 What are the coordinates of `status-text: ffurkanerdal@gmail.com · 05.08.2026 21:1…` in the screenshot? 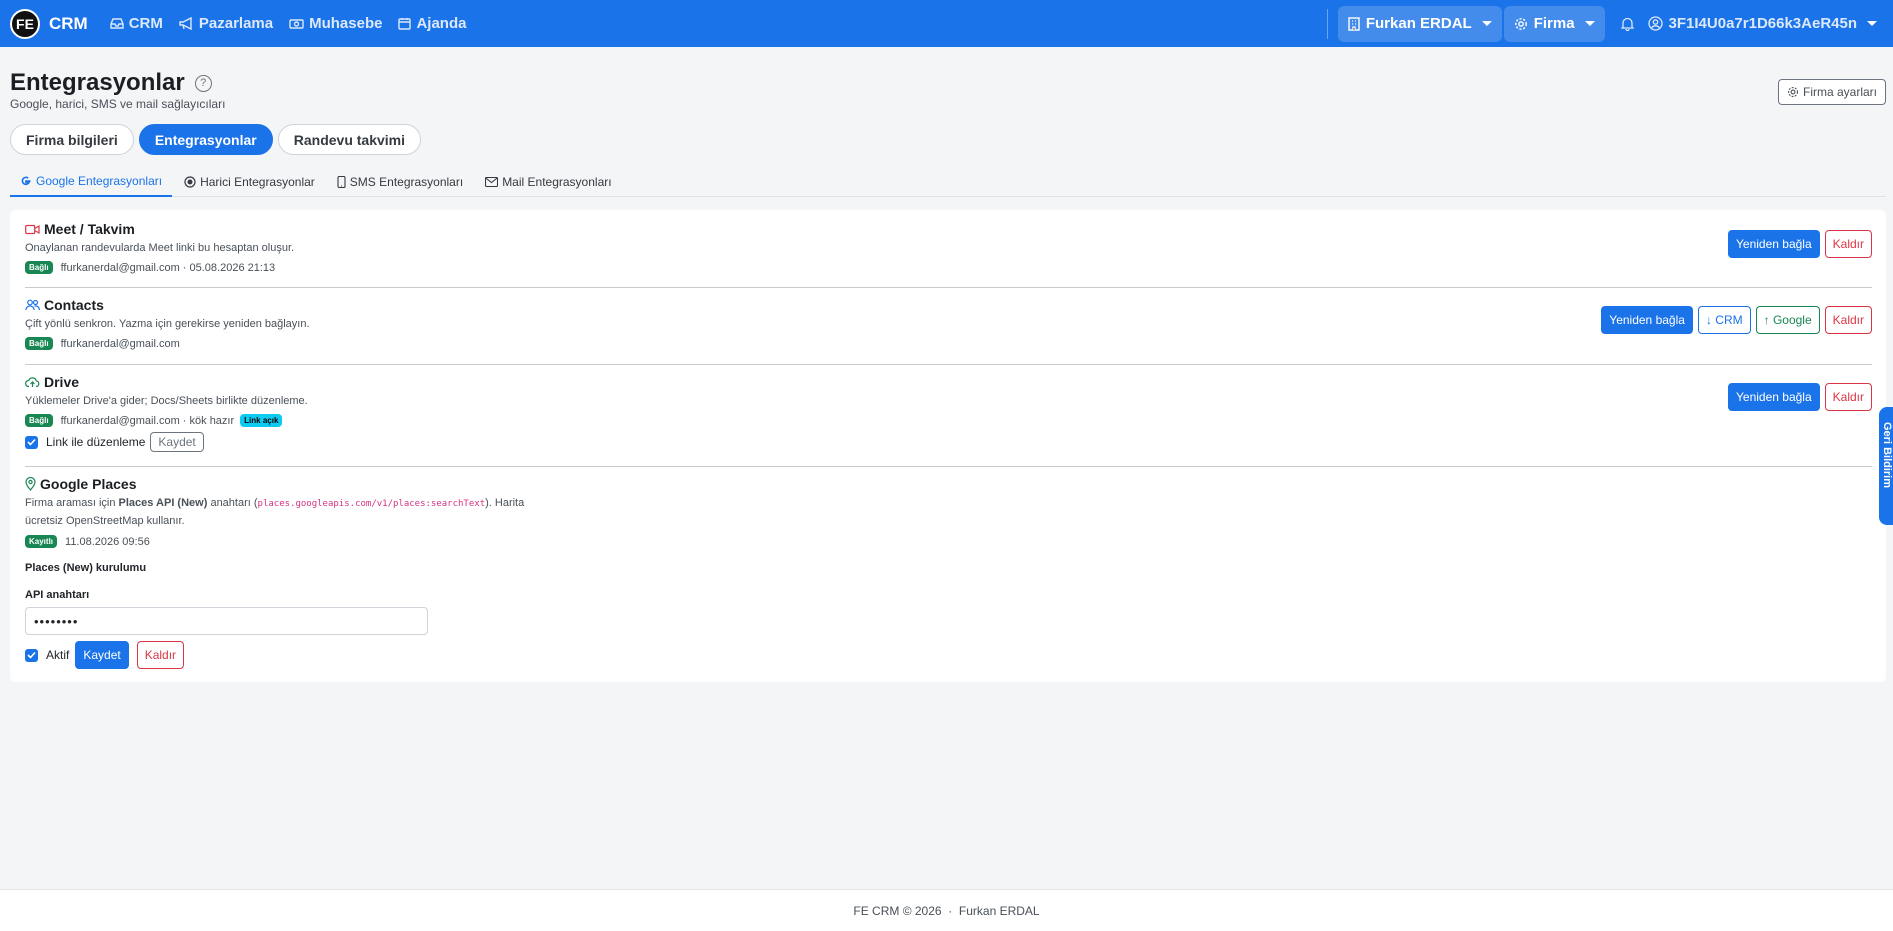 It's located at (168, 267).